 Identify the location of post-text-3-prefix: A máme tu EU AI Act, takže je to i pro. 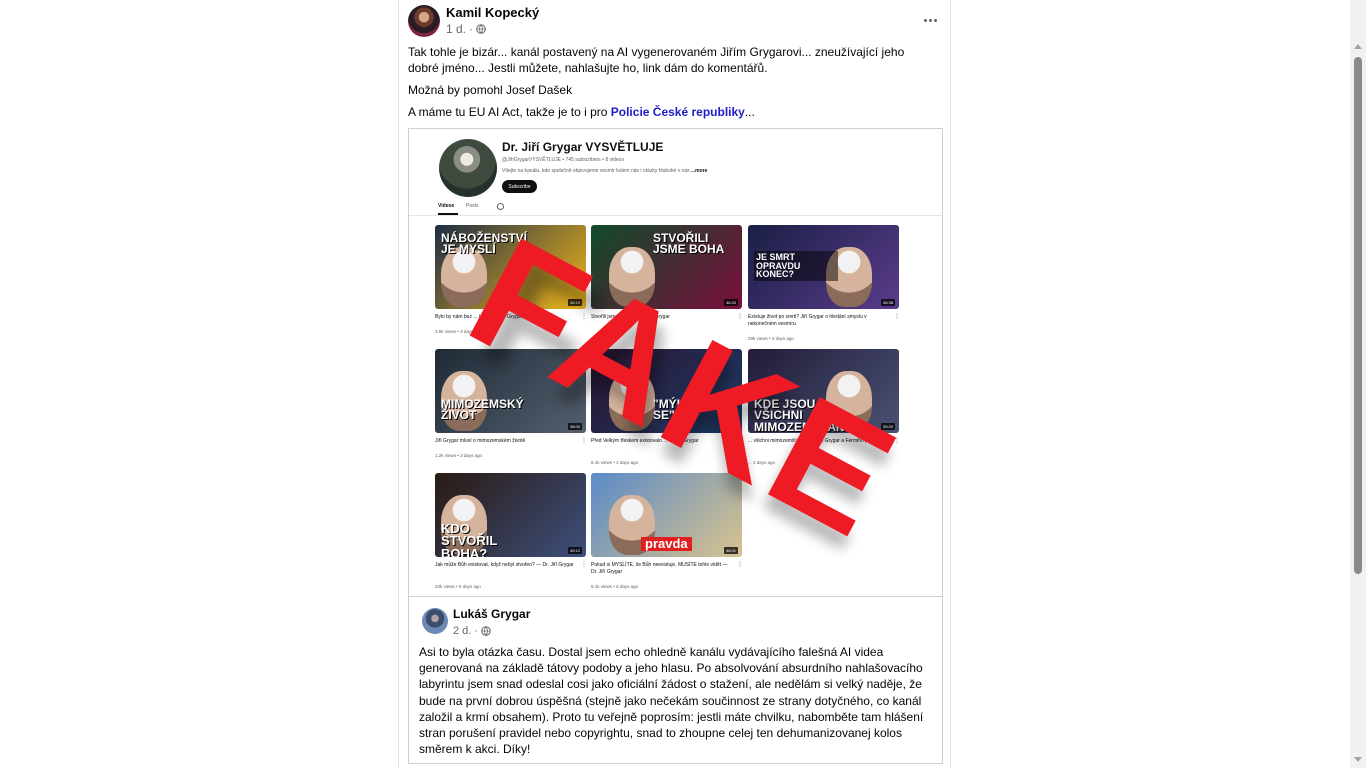
(509, 112).